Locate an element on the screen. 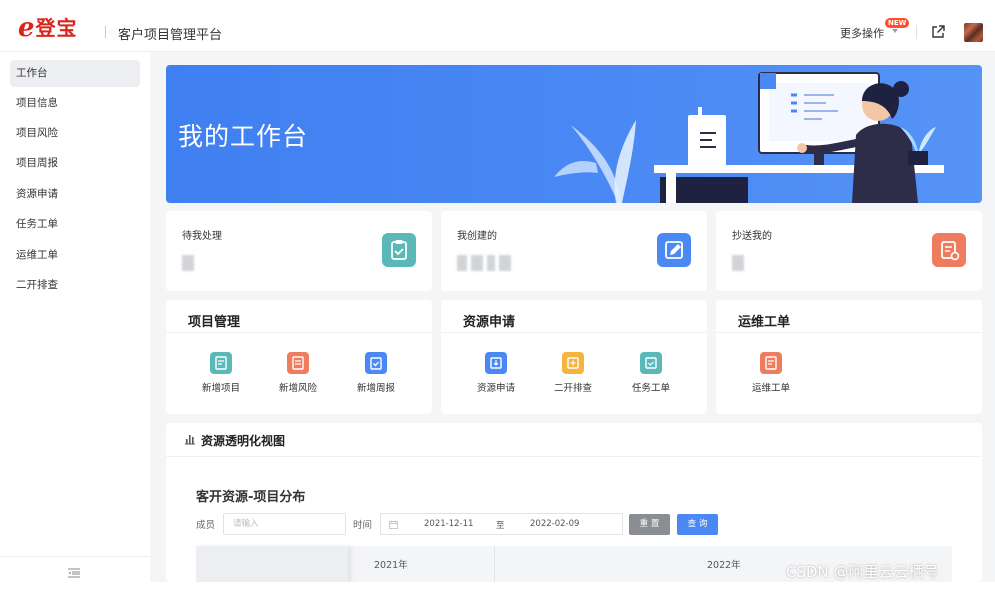 The image size is (995, 592). group-resource-request: 资源申请 资源申请 二开排查 任务工单 is located at coordinates (574, 357).